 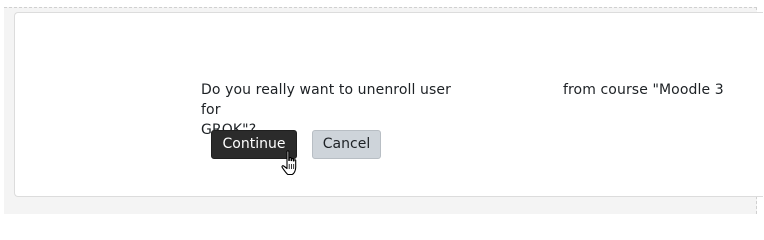 I want to click on cancel-button: Cancel, so click(x=346, y=144).